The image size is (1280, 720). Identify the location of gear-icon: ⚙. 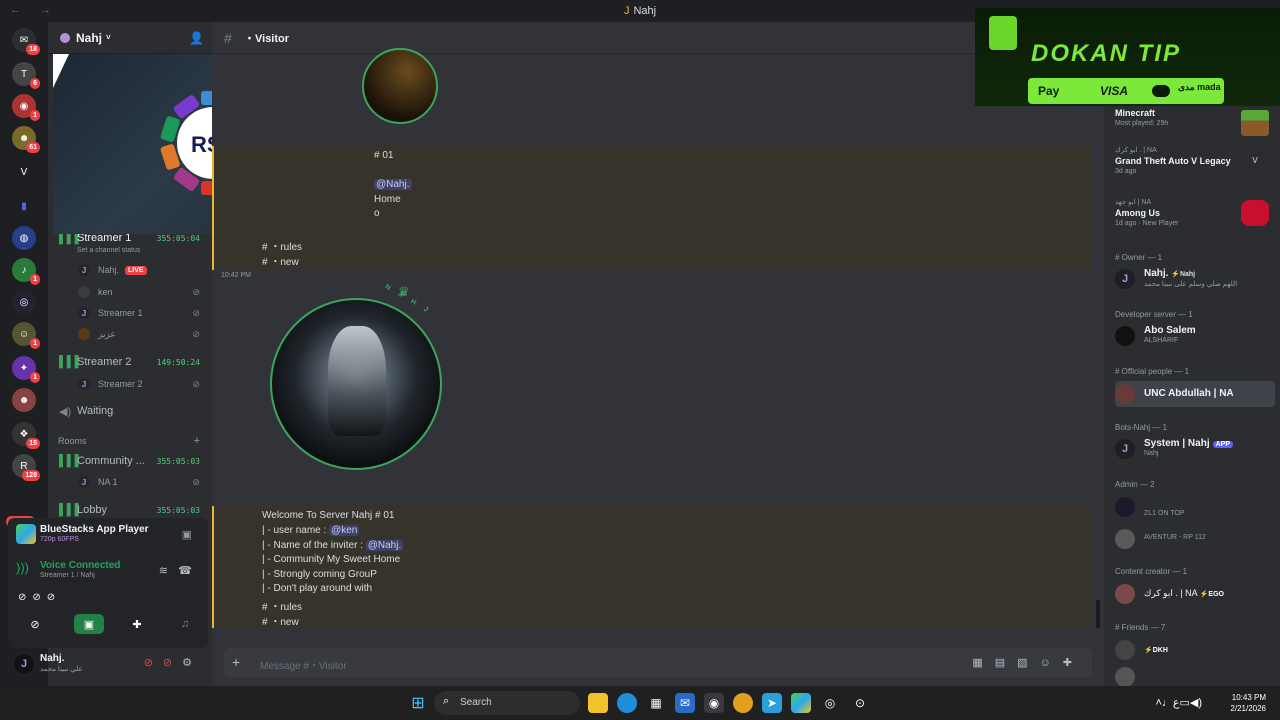
(192, 663).